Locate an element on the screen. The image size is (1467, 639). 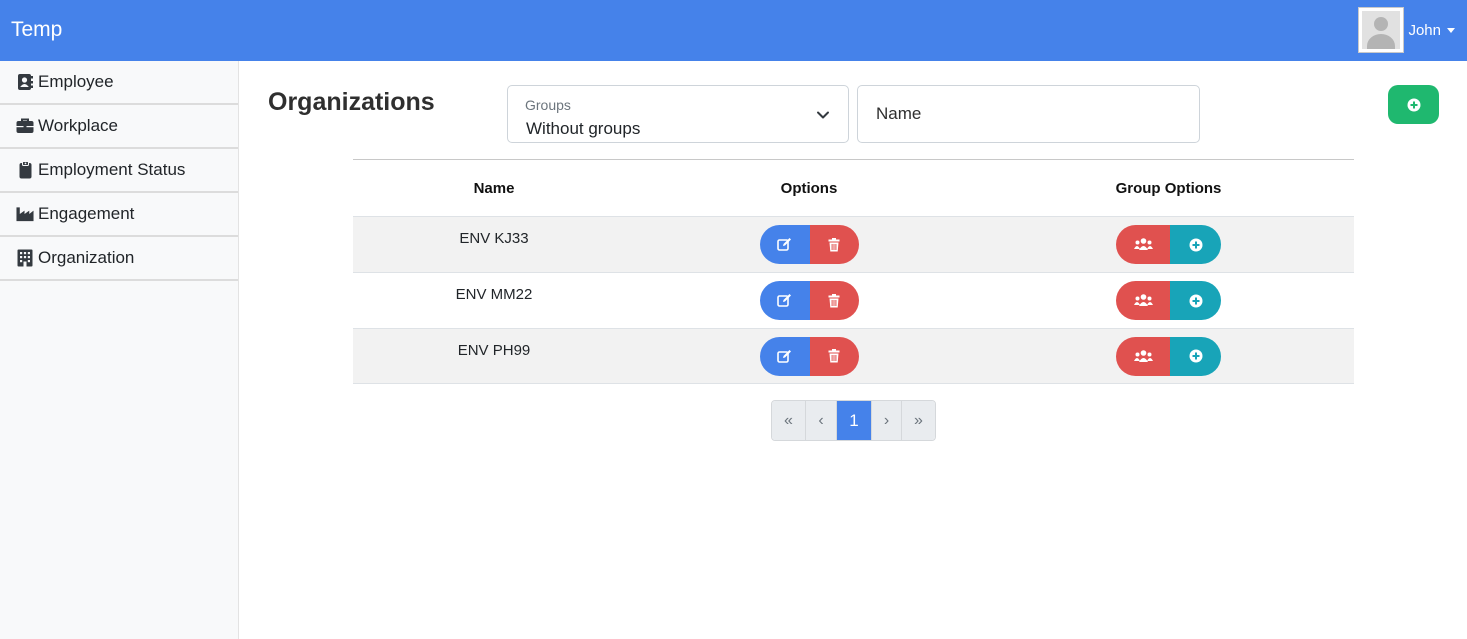
name-filter is located at coordinates (1028, 114).